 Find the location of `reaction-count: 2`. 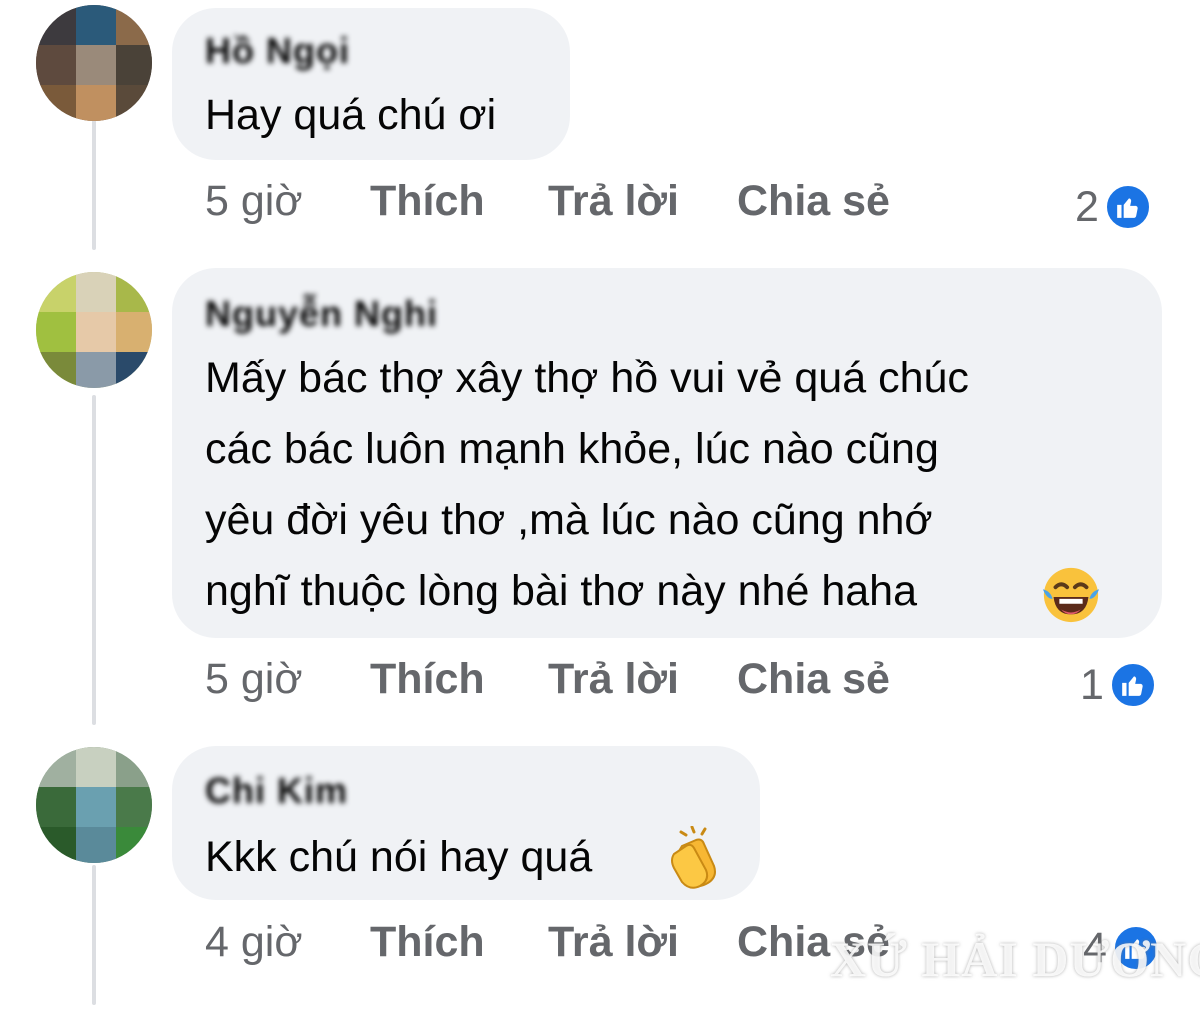

reaction-count: 2 is located at coordinates (1087, 206).